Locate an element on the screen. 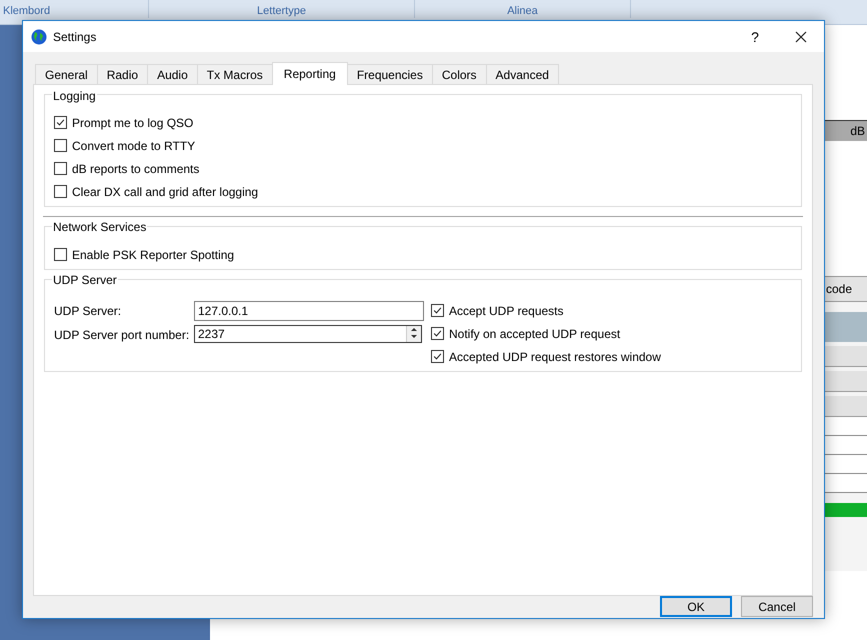 This screenshot has height=640, width=867. tab: General is located at coordinates (66, 74).